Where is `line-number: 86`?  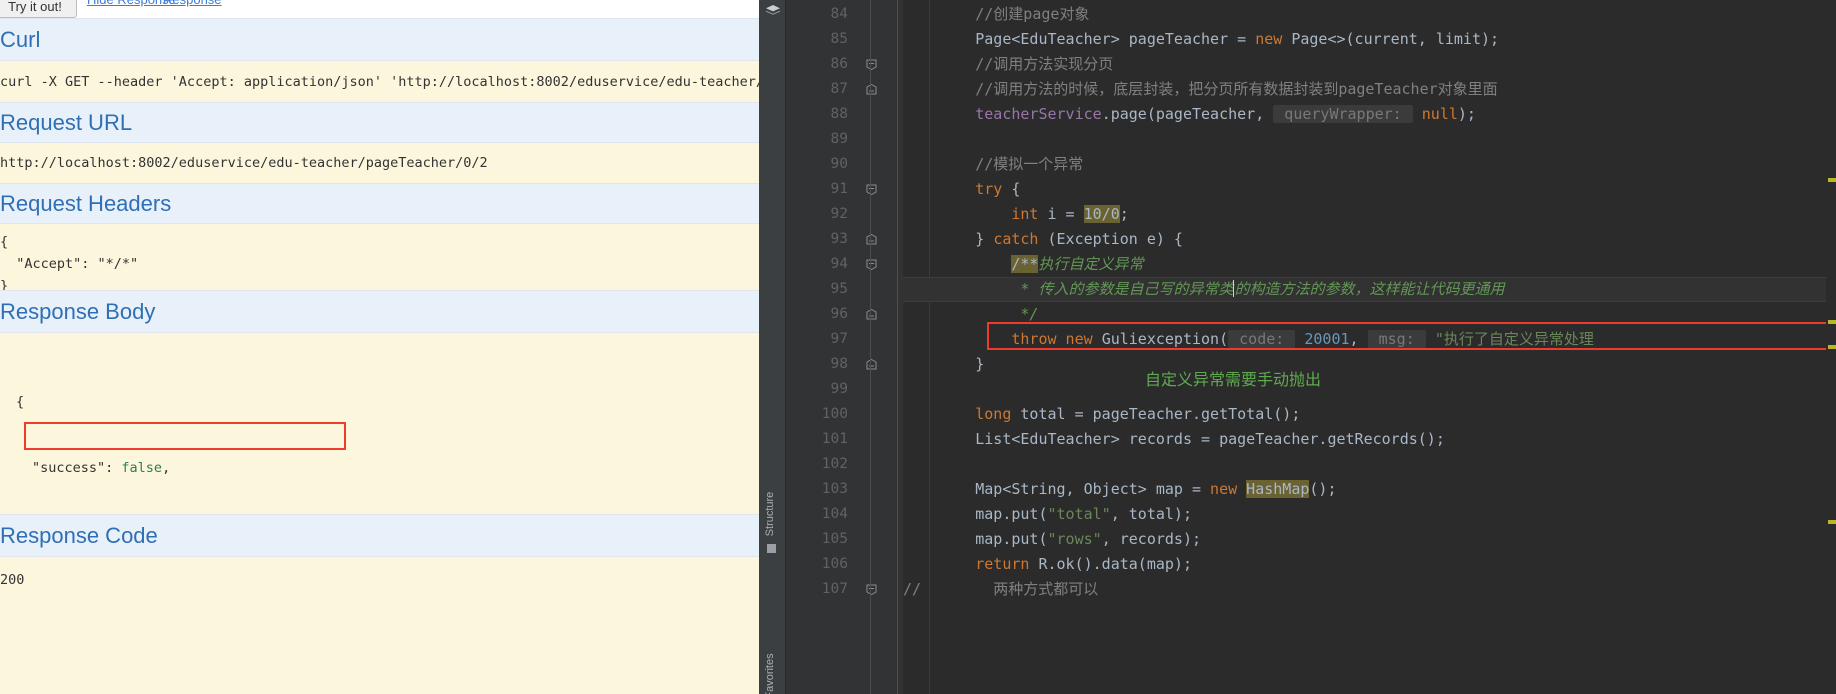
line-number: 86 is located at coordinates (839, 64).